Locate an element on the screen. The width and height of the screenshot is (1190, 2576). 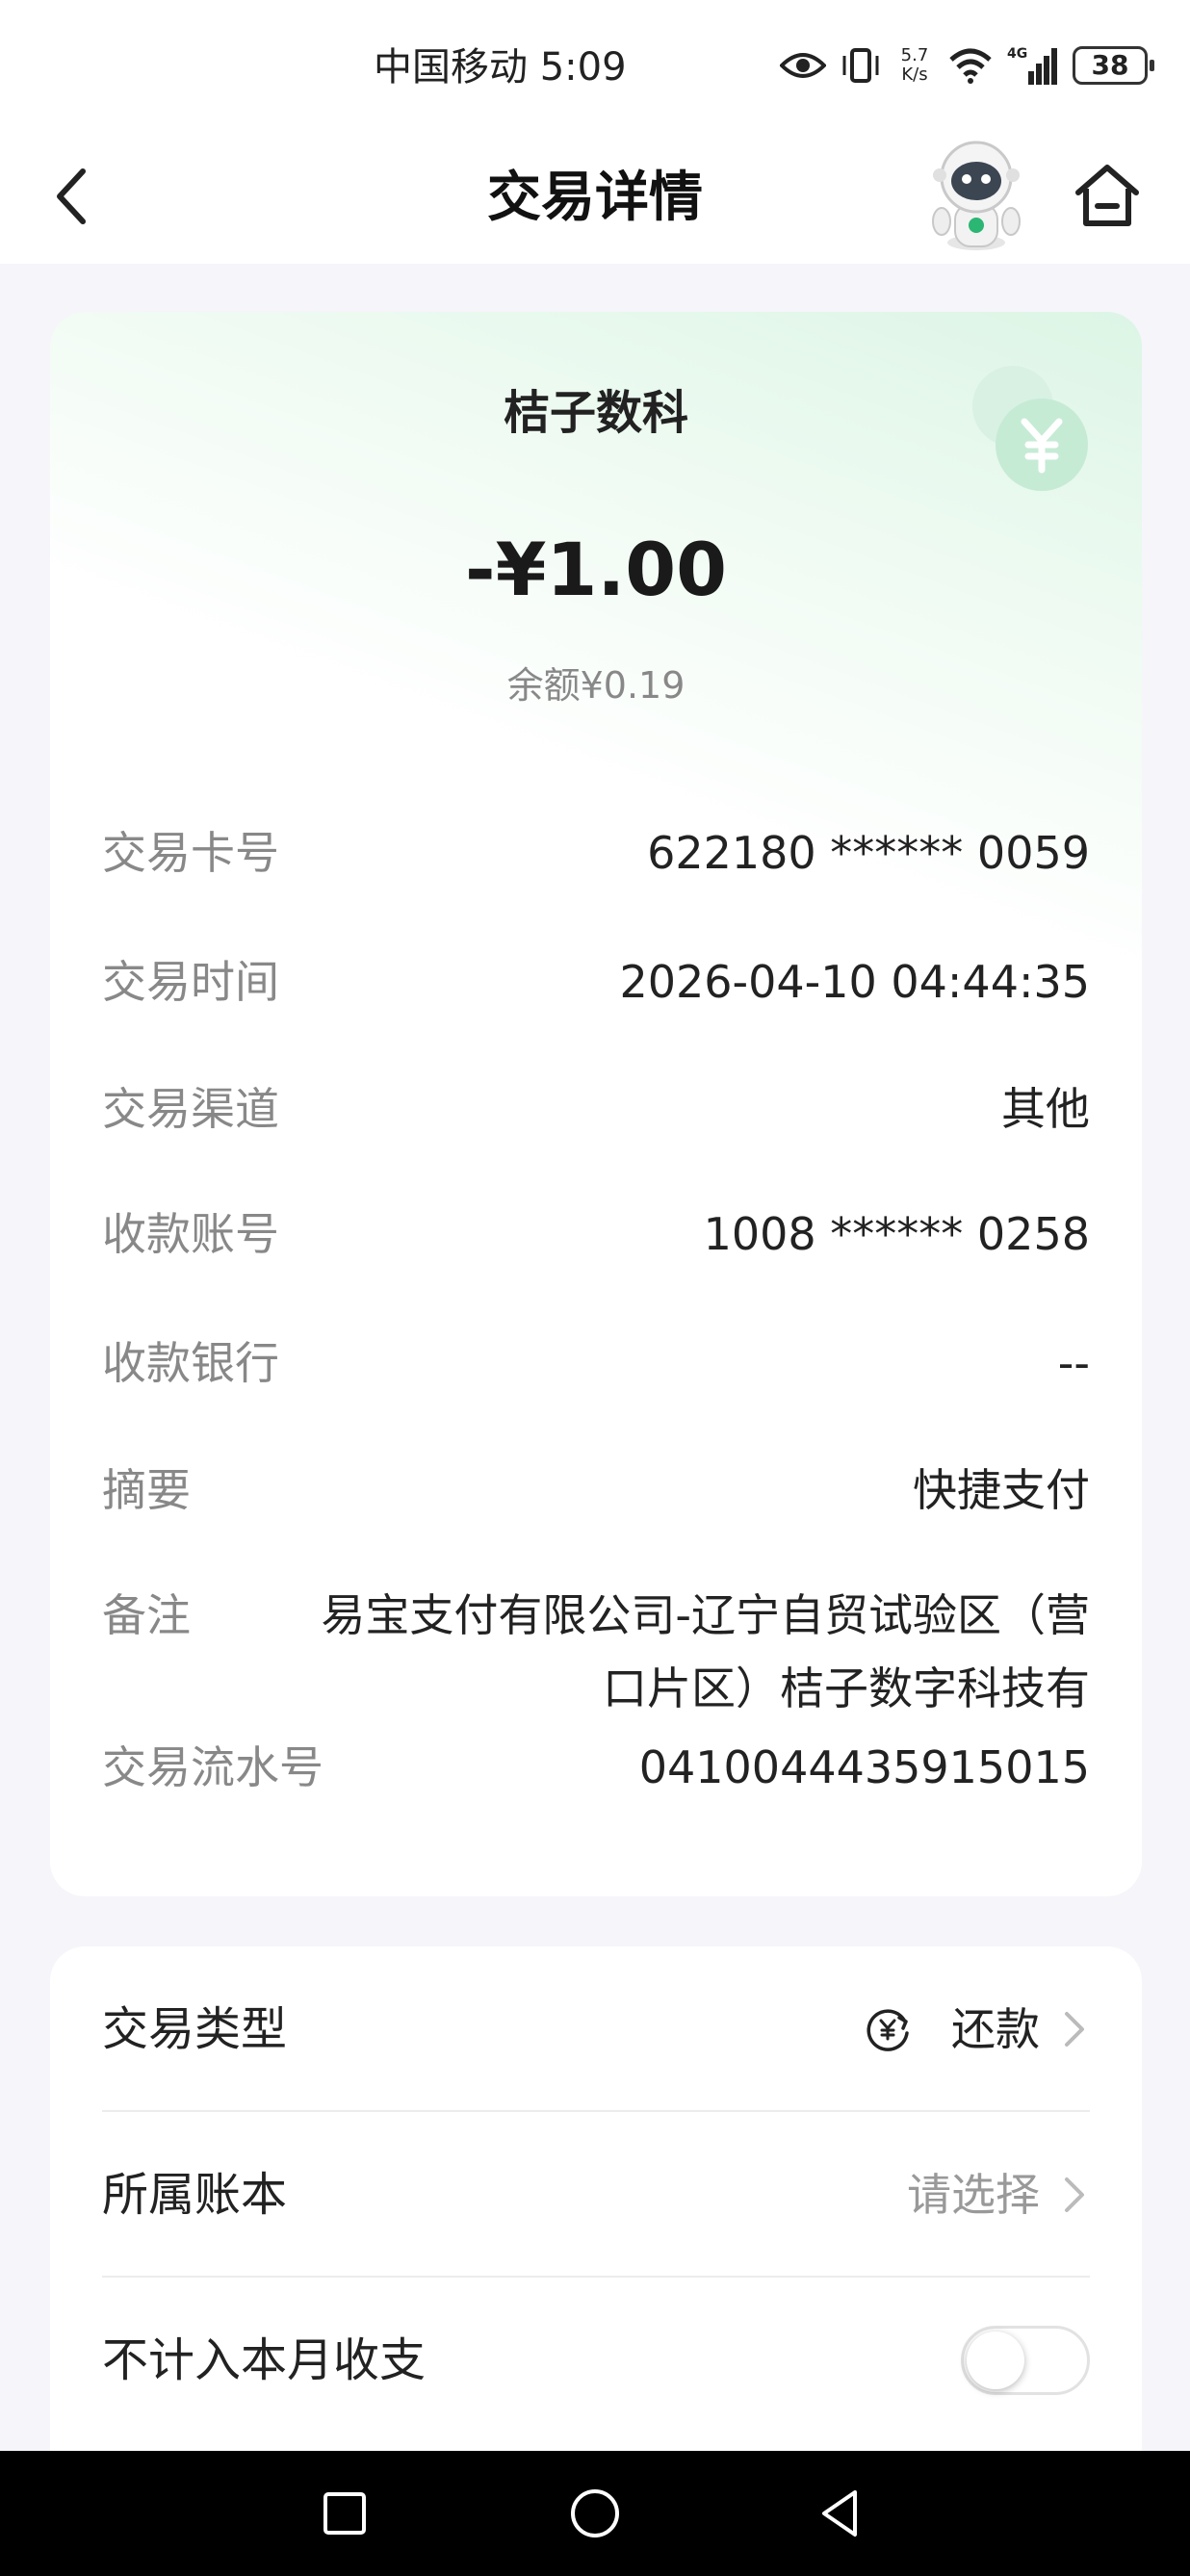
signal-icon: 4G is located at coordinates (1032, 65).